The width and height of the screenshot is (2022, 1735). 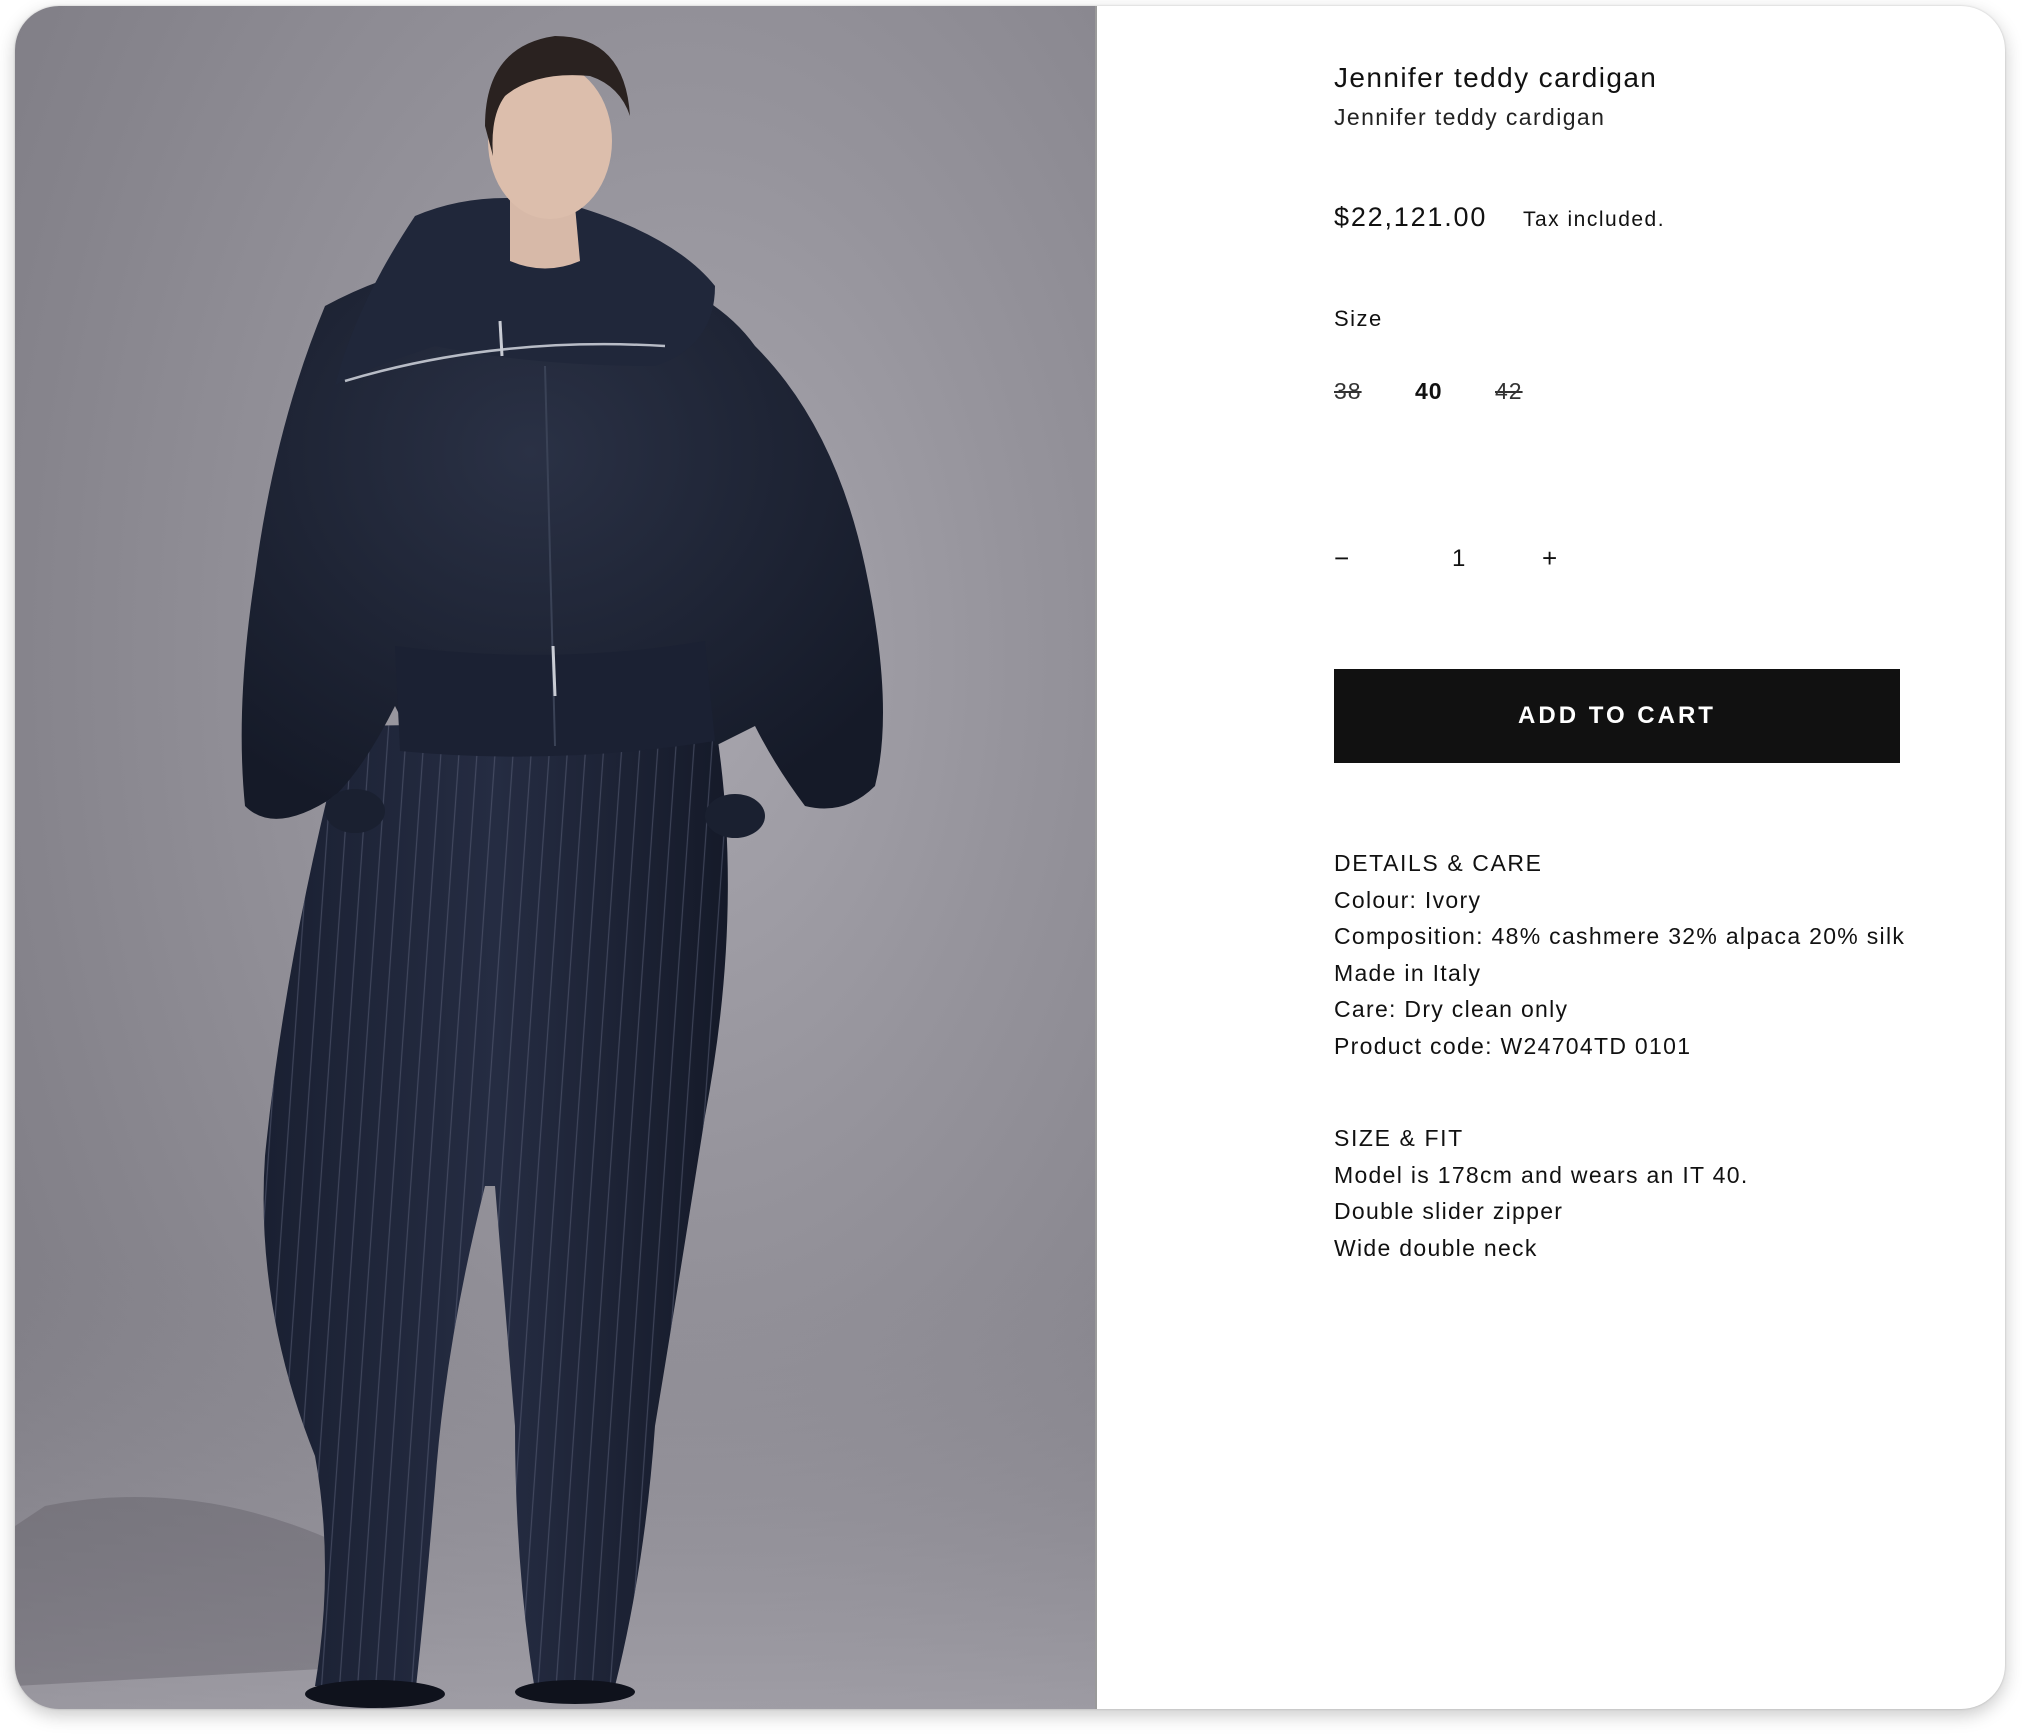 What do you see at coordinates (1408, 972) in the screenshot?
I see `details-care-line: Made in Italy` at bounding box center [1408, 972].